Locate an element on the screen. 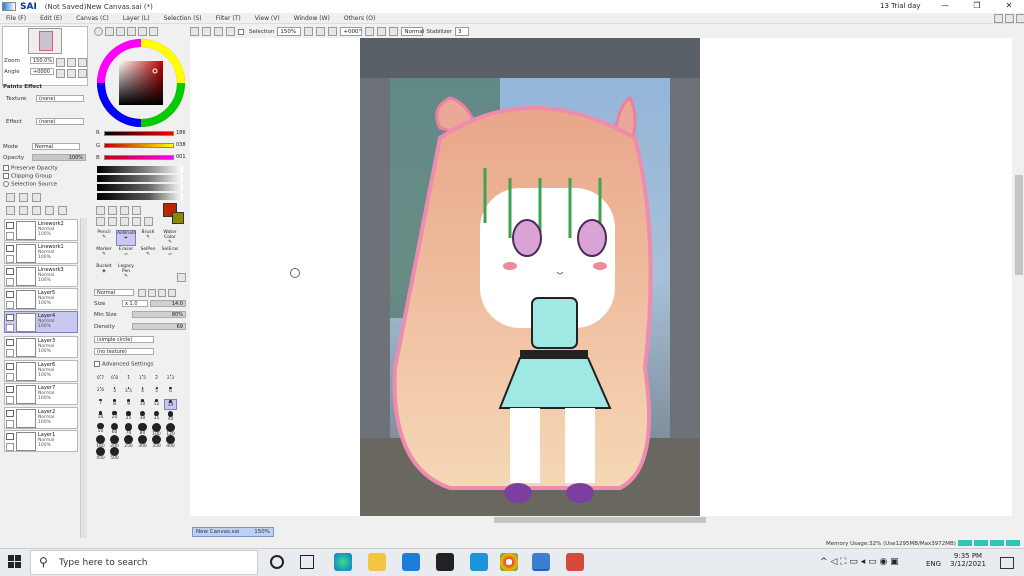  stabilizer-field: 3 is located at coordinates (462, 31).